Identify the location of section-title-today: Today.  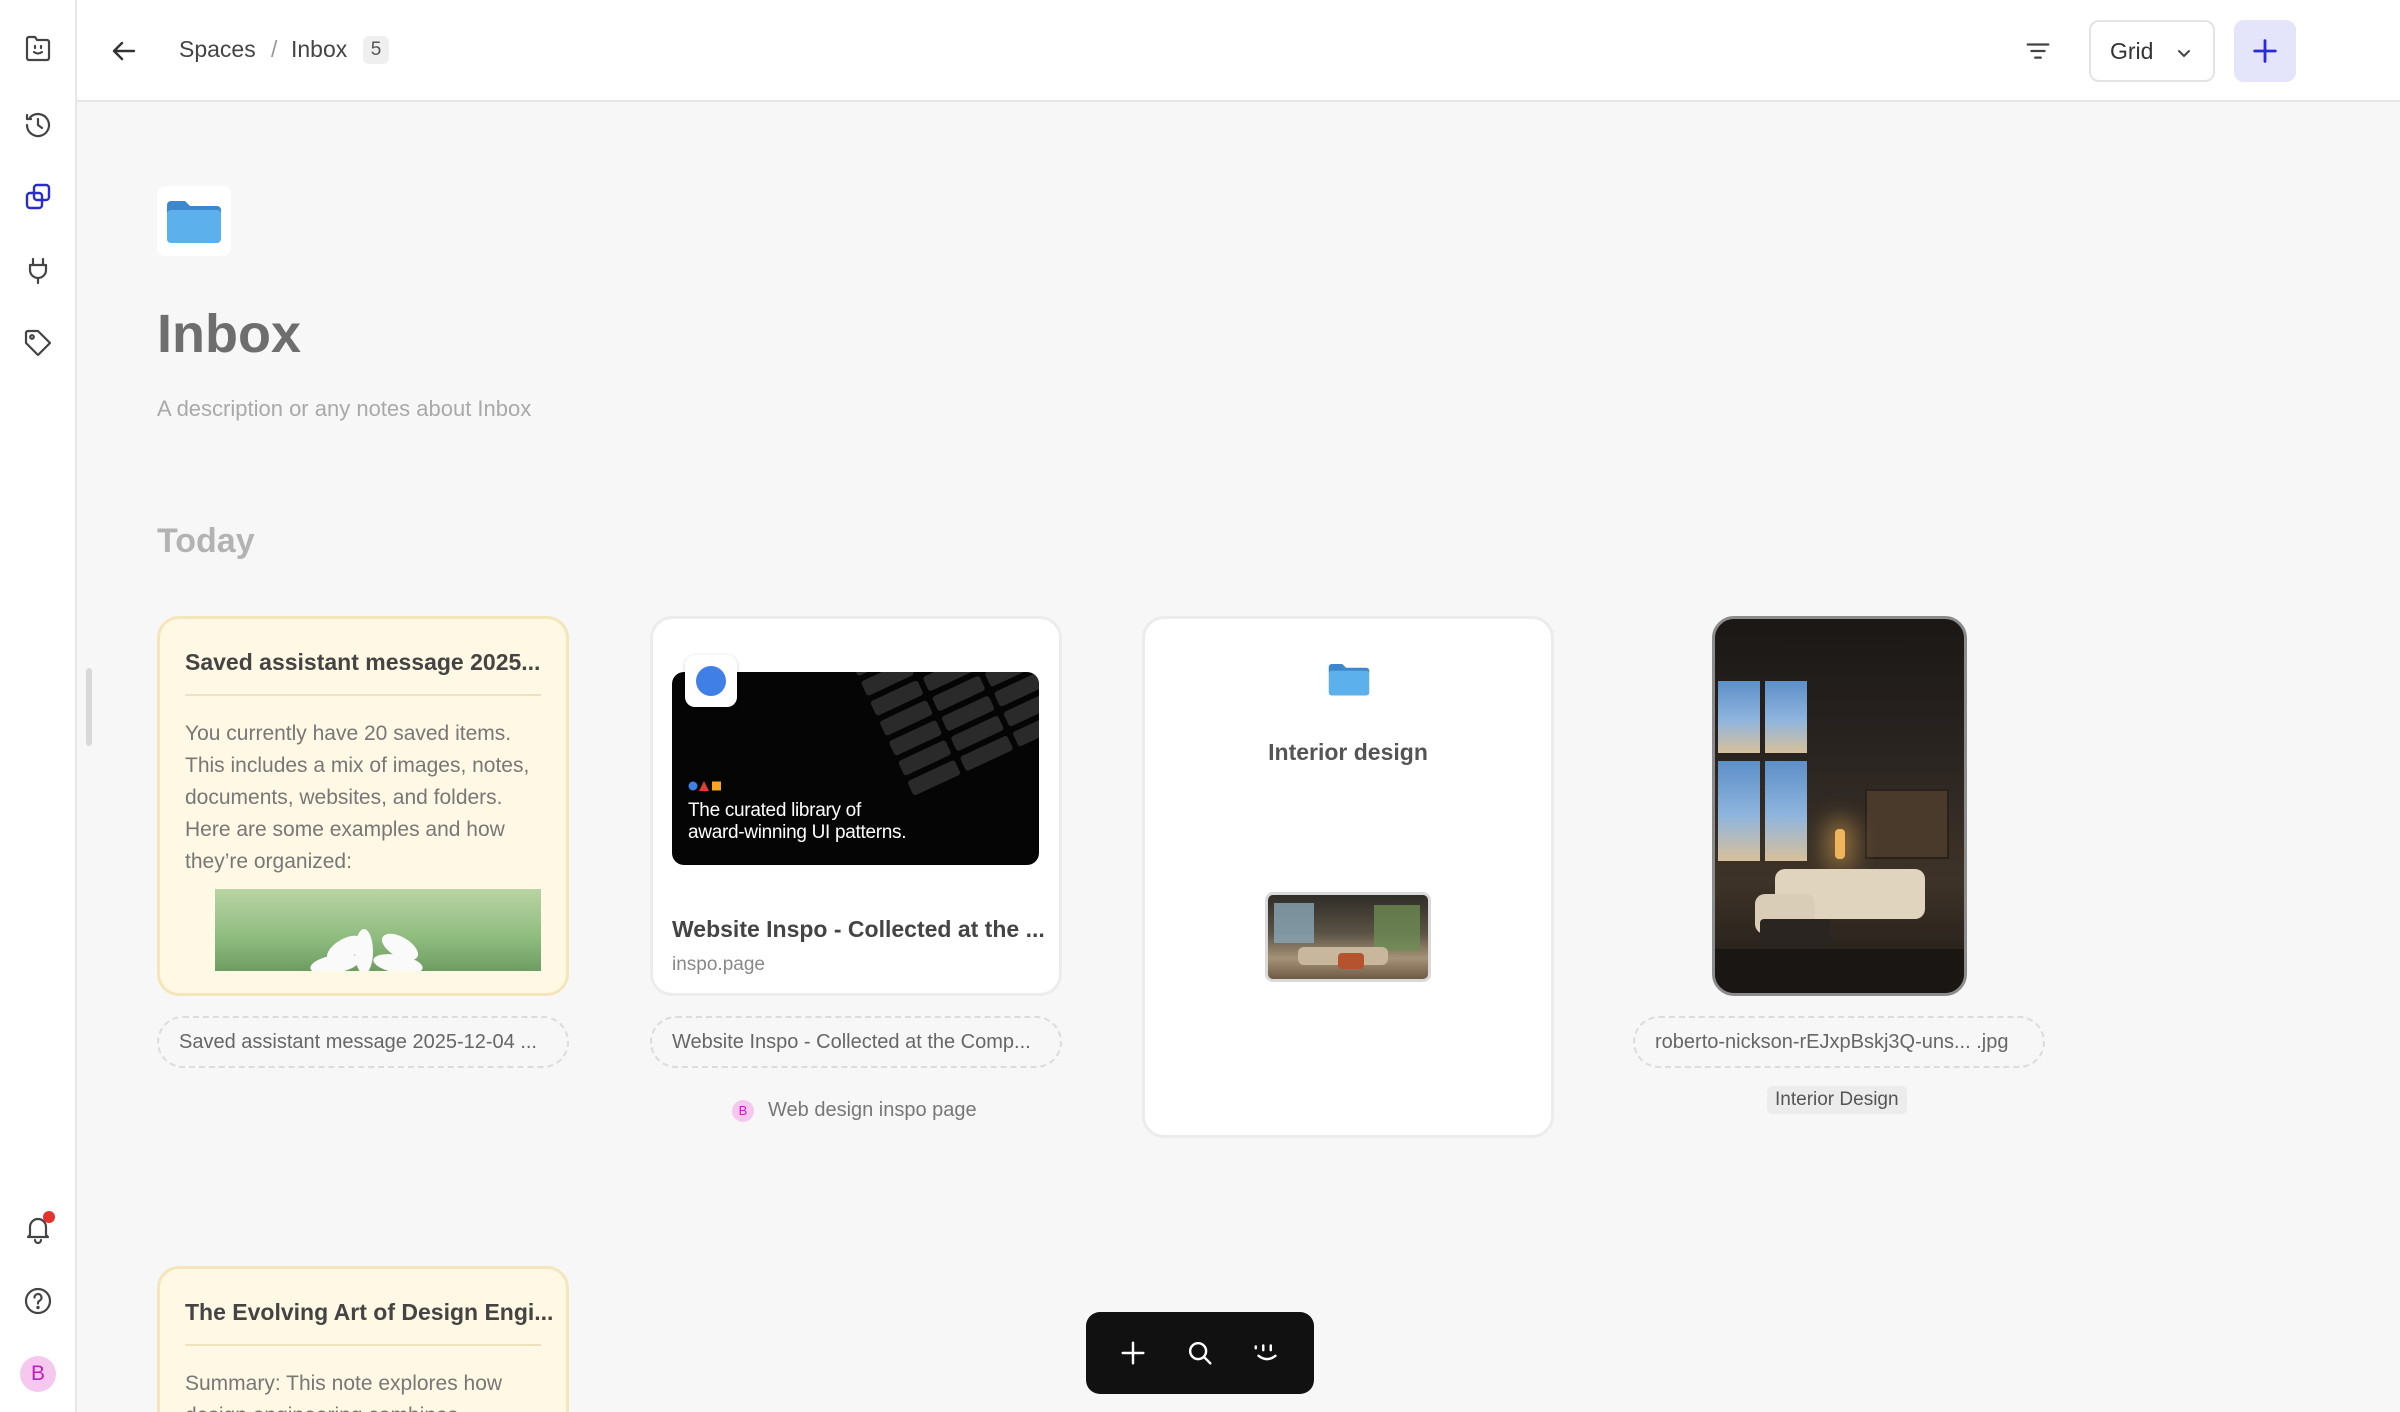
(206, 541).